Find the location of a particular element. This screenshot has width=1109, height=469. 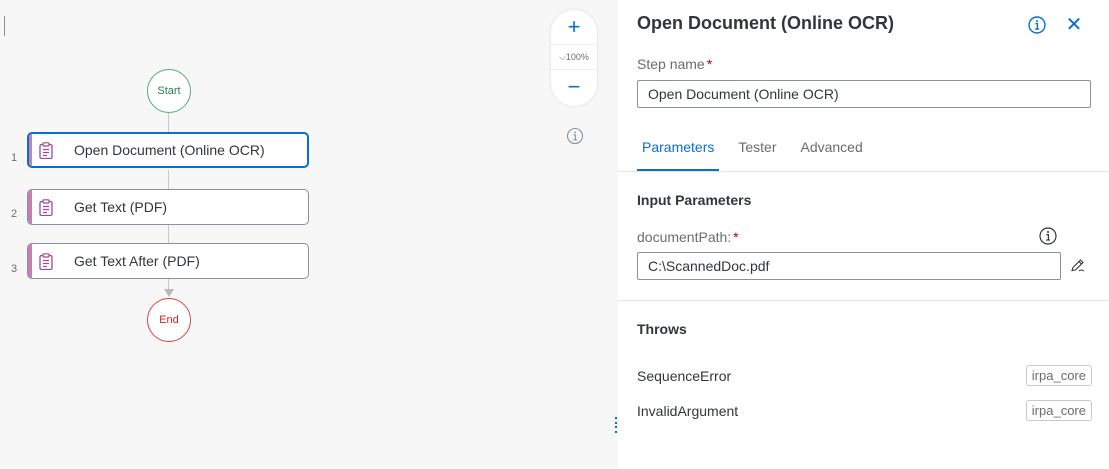

panel-resize-handle is located at coordinates (615, 425).